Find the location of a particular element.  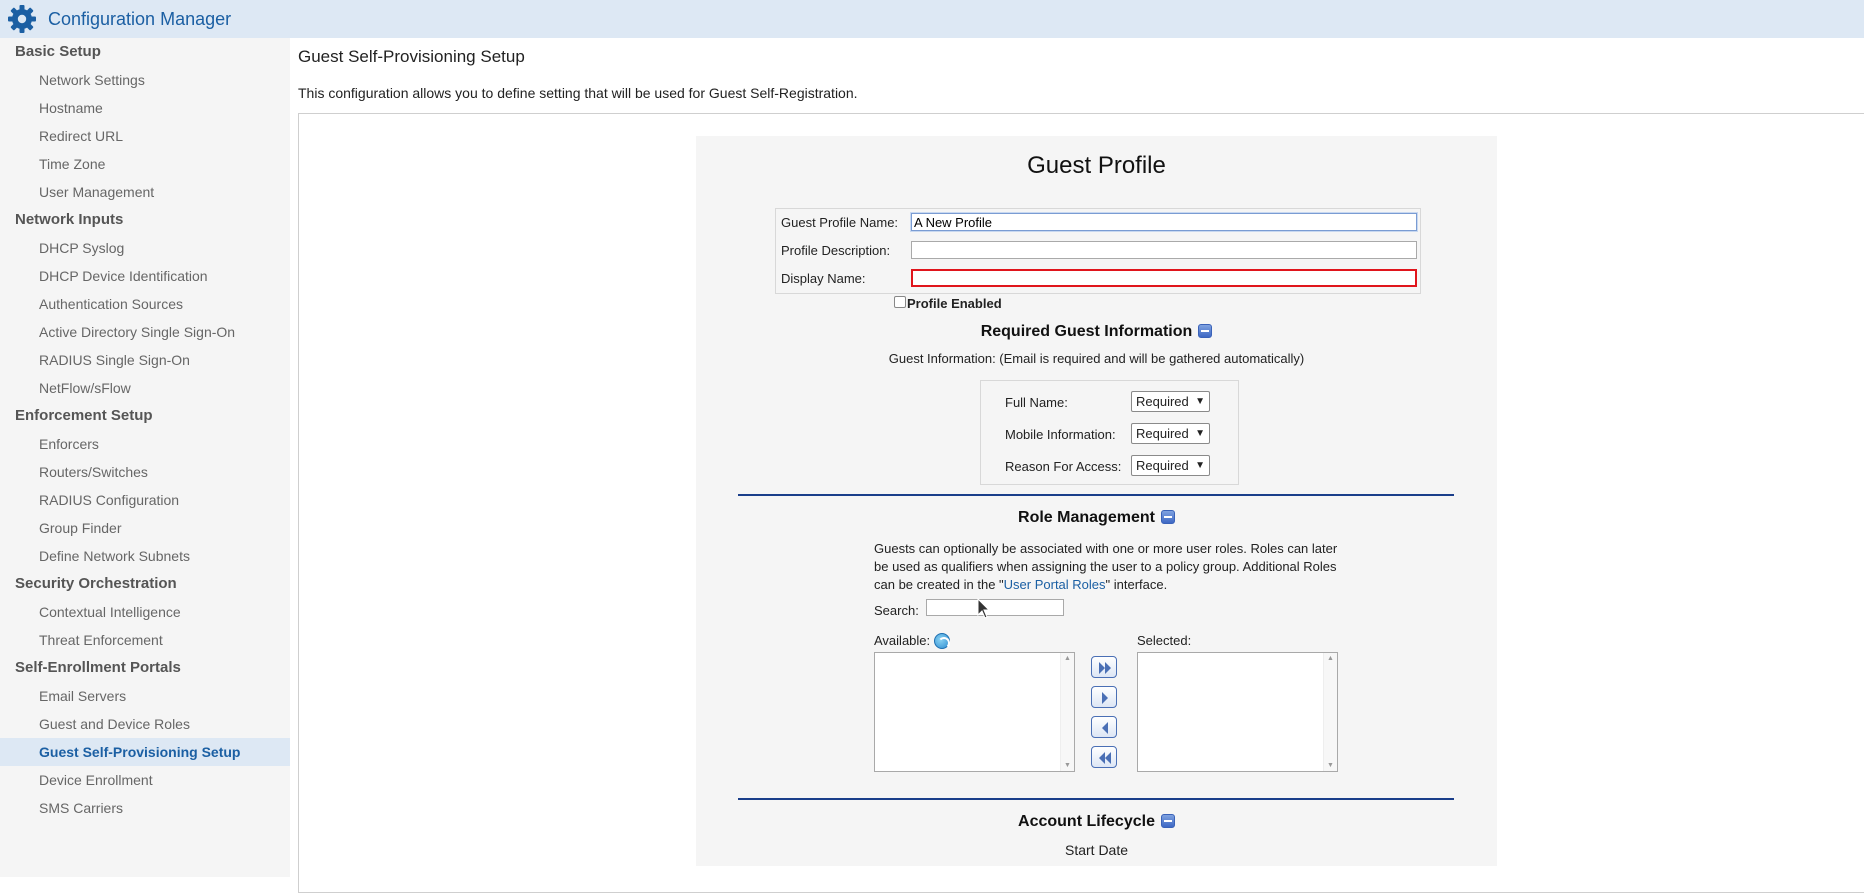

move-left-button is located at coordinates (1104, 727).